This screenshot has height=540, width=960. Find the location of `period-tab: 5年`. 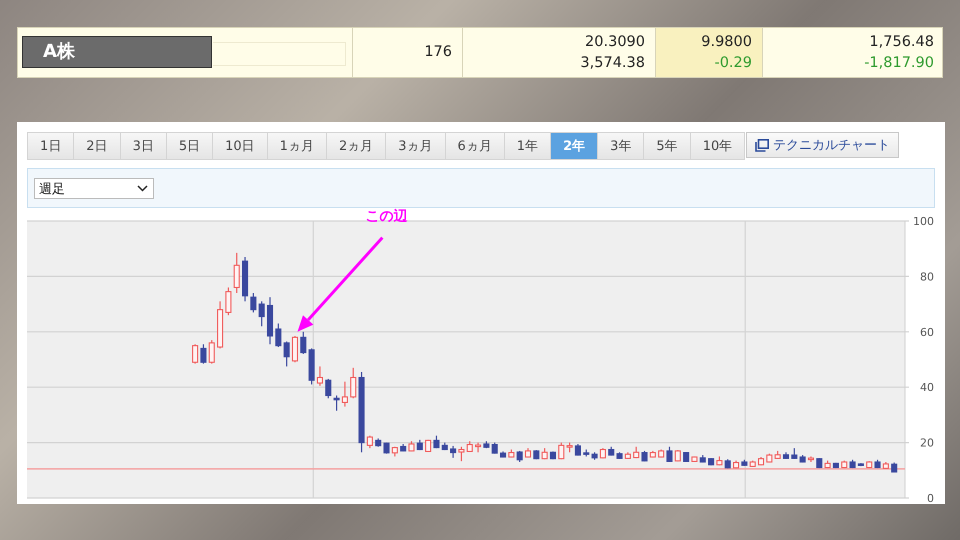

period-tab: 5年 is located at coordinates (667, 146).